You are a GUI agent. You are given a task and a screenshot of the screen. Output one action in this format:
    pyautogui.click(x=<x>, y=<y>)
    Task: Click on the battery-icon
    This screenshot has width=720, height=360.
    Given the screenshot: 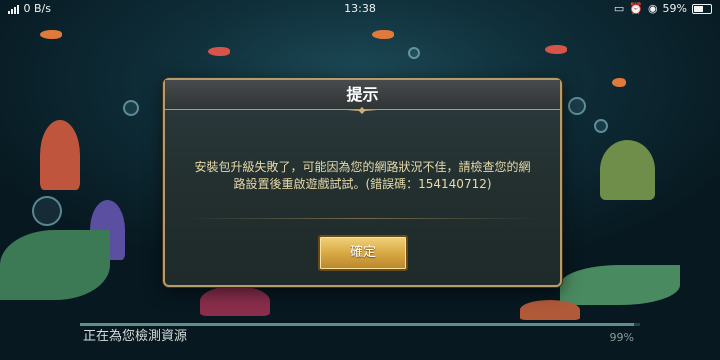 What is the action you would take?
    pyautogui.click(x=702, y=9)
    